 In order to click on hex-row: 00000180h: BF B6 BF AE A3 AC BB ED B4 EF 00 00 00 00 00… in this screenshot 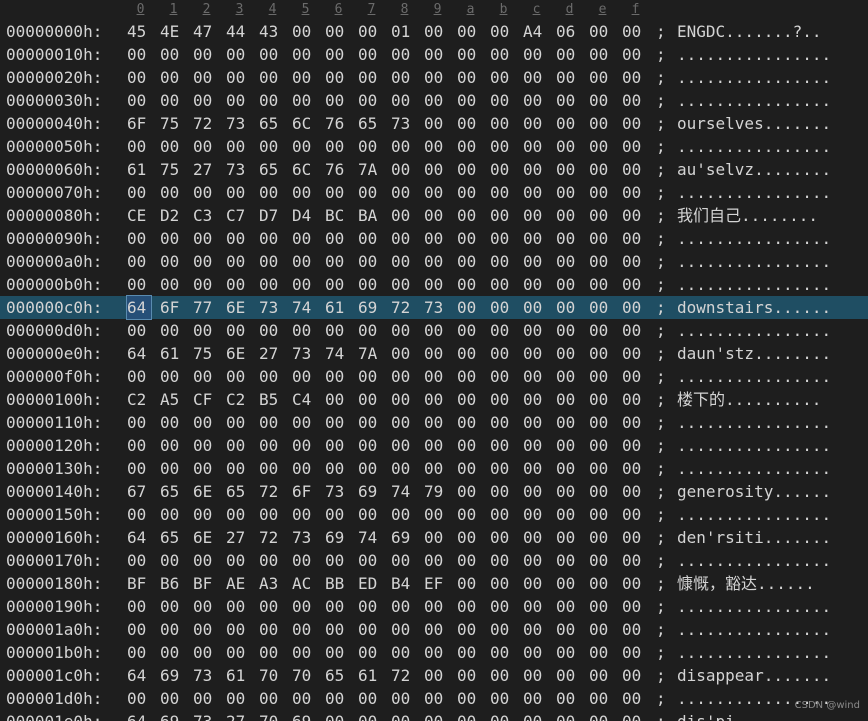, I will do `click(434, 583)`.